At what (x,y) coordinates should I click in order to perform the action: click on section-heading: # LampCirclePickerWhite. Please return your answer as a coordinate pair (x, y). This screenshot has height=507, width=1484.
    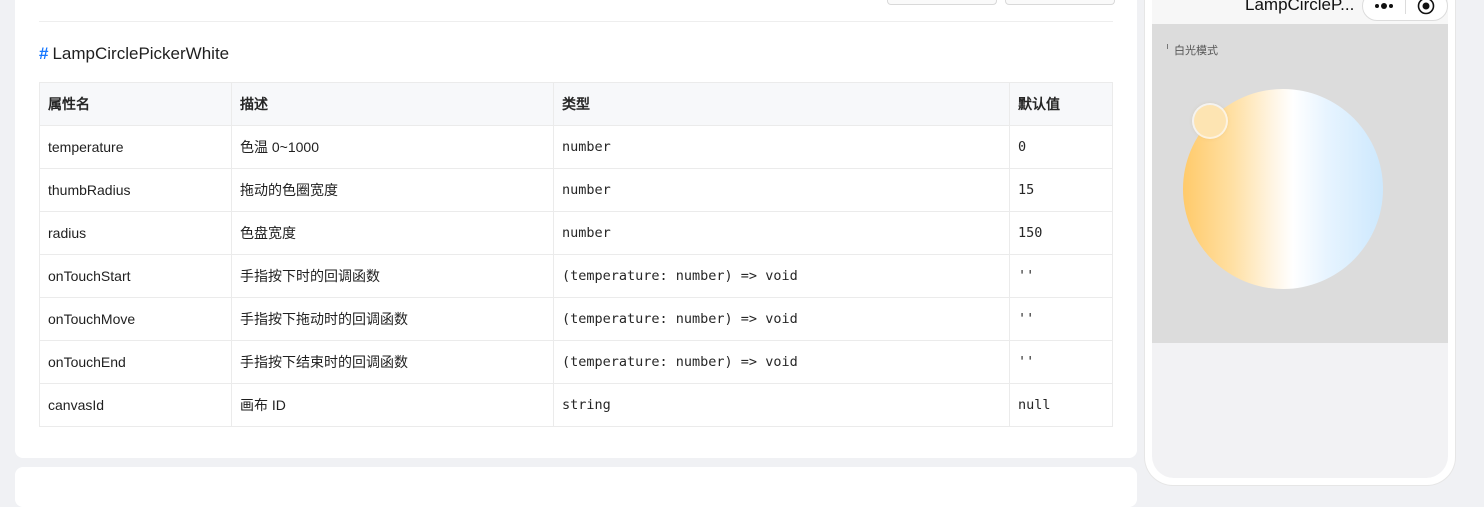
    Looking at the image, I should click on (134, 54).